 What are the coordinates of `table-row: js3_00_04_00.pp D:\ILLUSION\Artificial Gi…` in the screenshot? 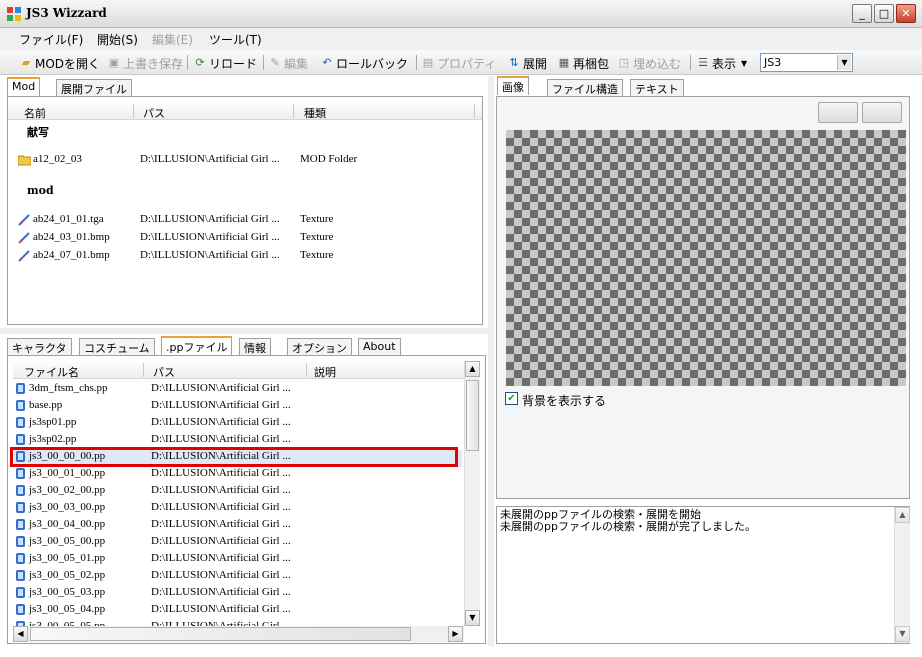 It's located at (238, 526).